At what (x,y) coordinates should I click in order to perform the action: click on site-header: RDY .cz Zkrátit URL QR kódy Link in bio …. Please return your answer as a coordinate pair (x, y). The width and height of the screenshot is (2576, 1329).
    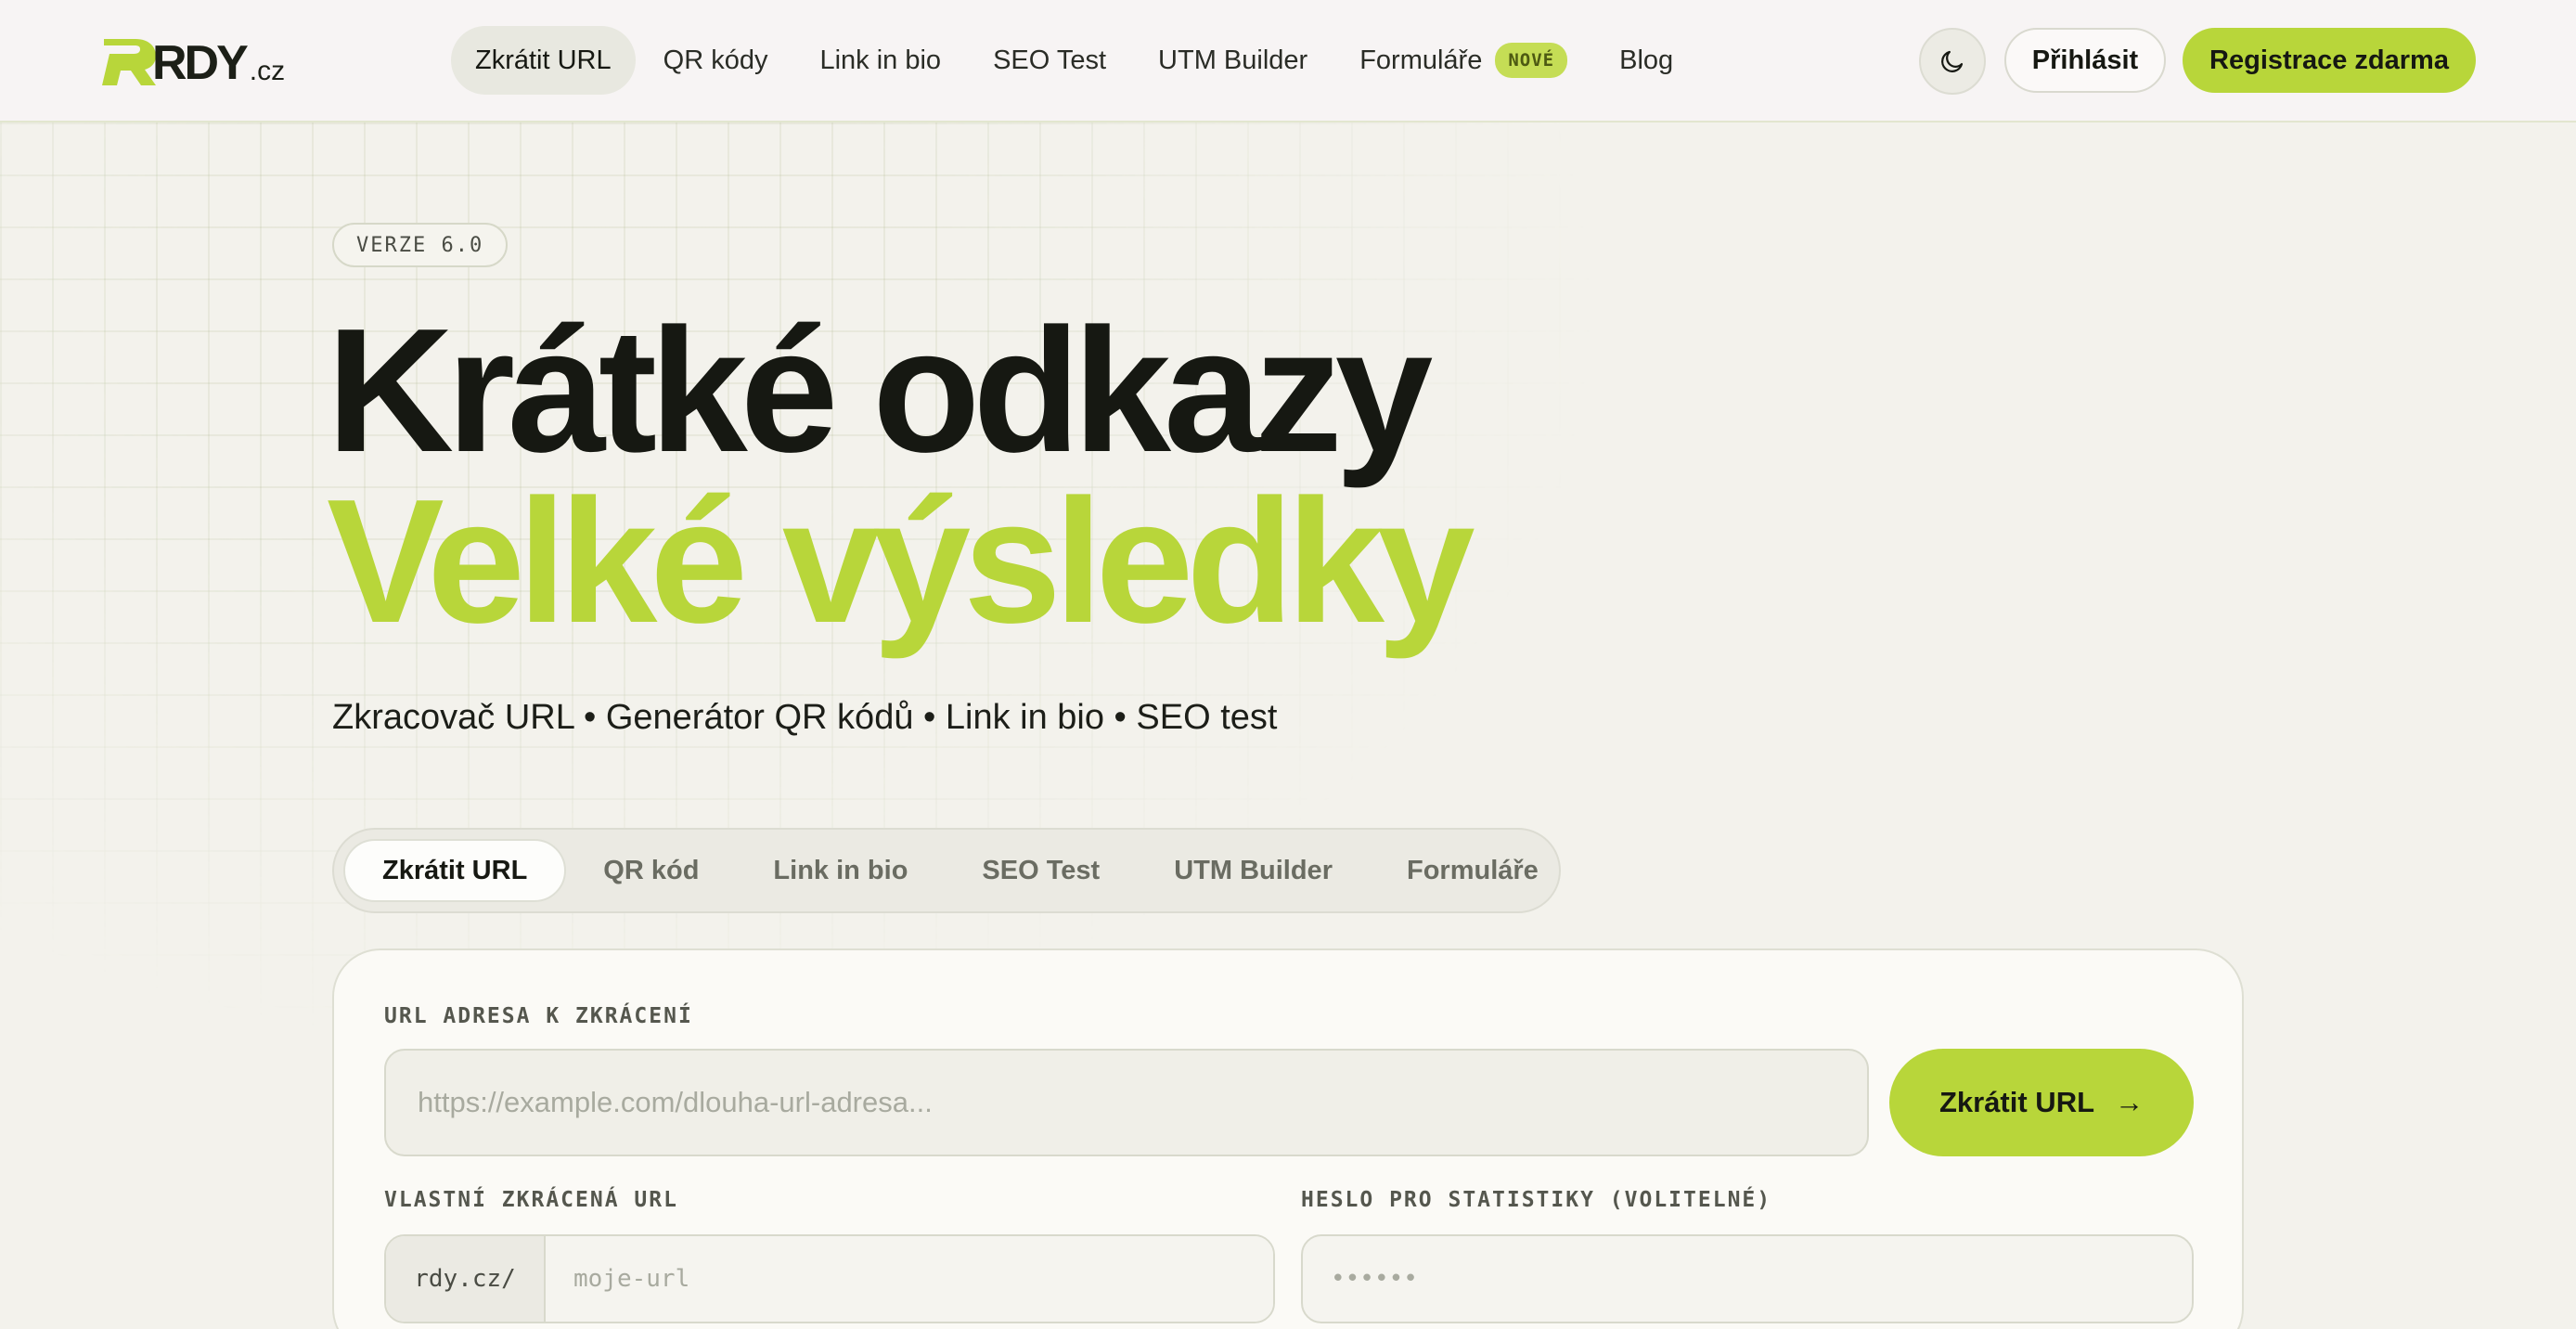
    Looking at the image, I should click on (1288, 61).